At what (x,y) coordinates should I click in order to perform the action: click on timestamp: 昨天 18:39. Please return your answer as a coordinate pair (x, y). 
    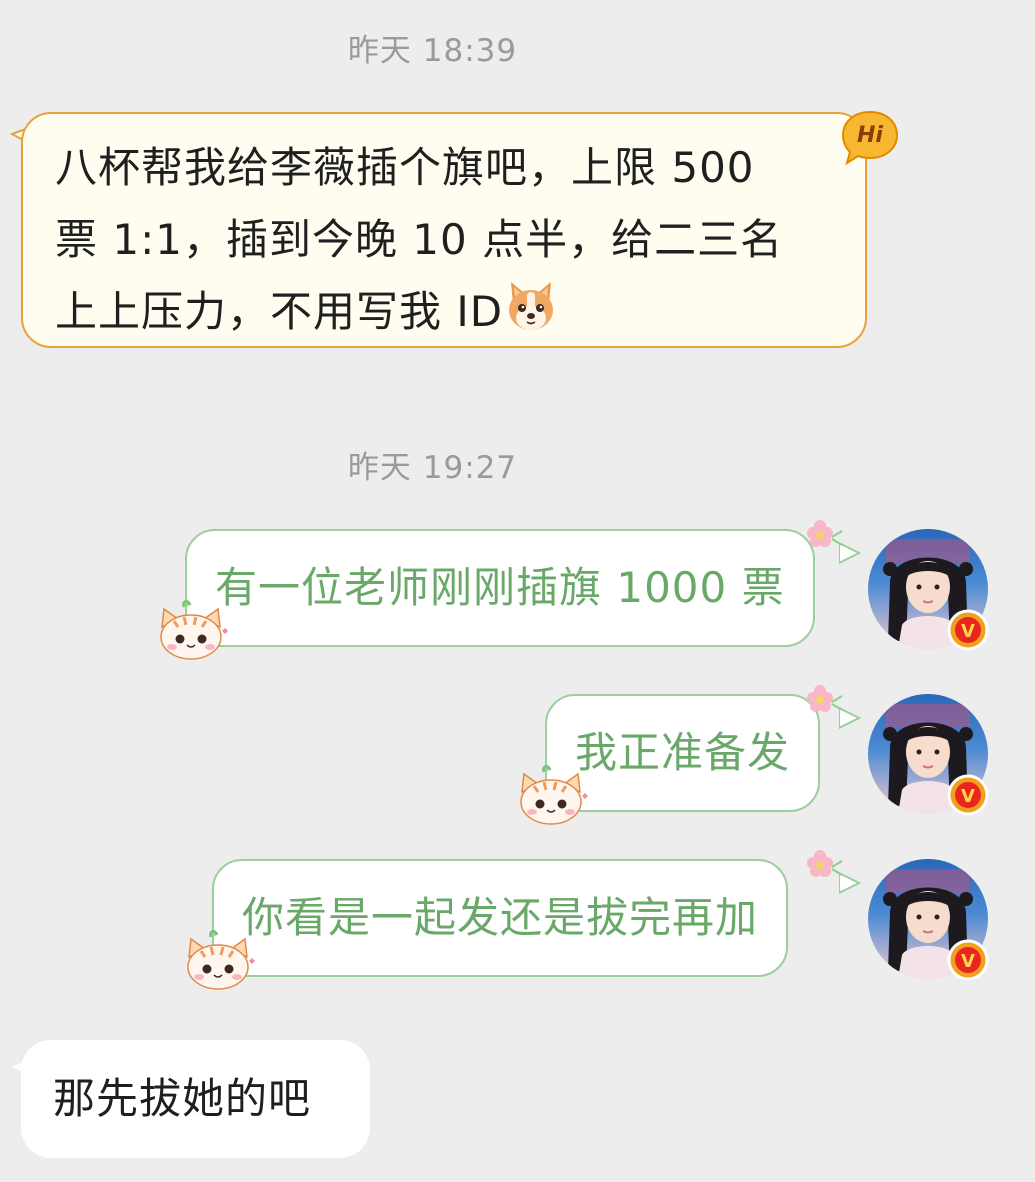
    Looking at the image, I should click on (432, 51).